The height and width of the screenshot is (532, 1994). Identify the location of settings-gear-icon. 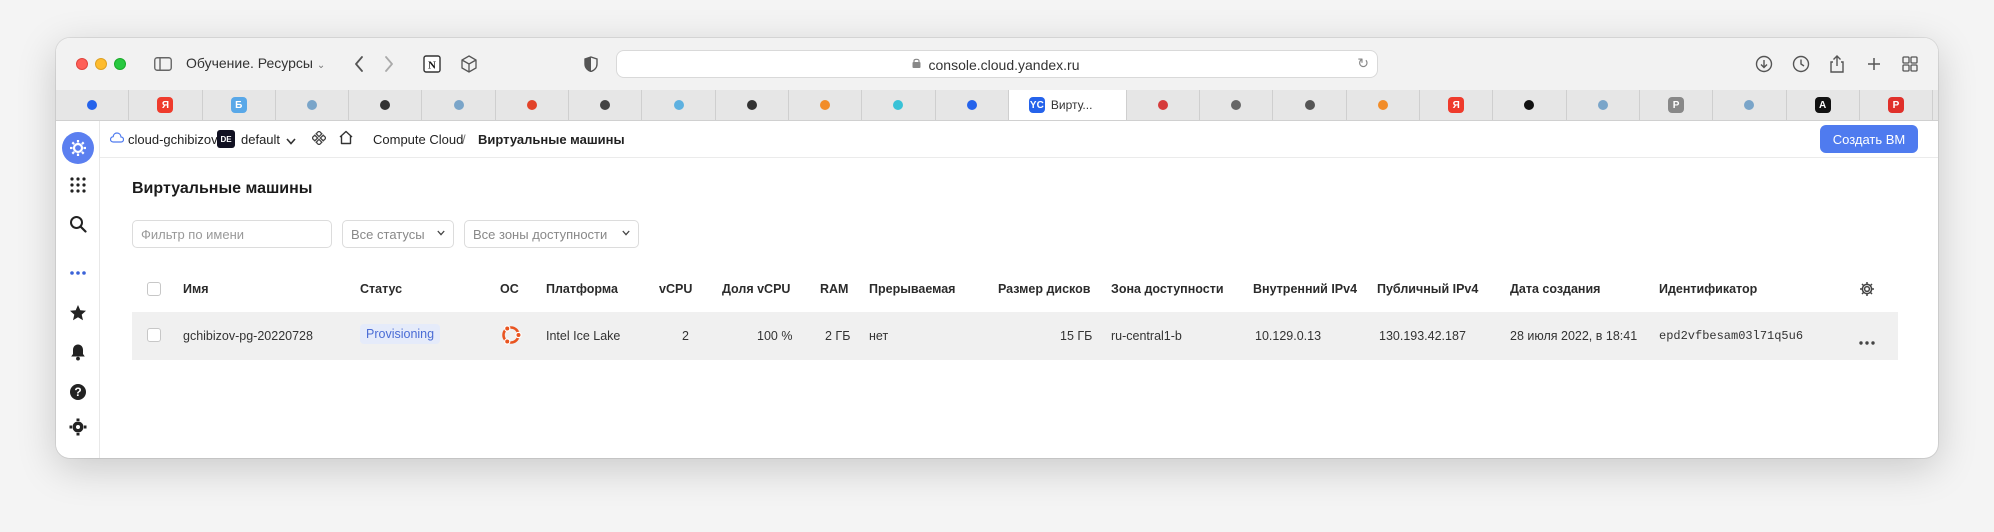
(78, 427).